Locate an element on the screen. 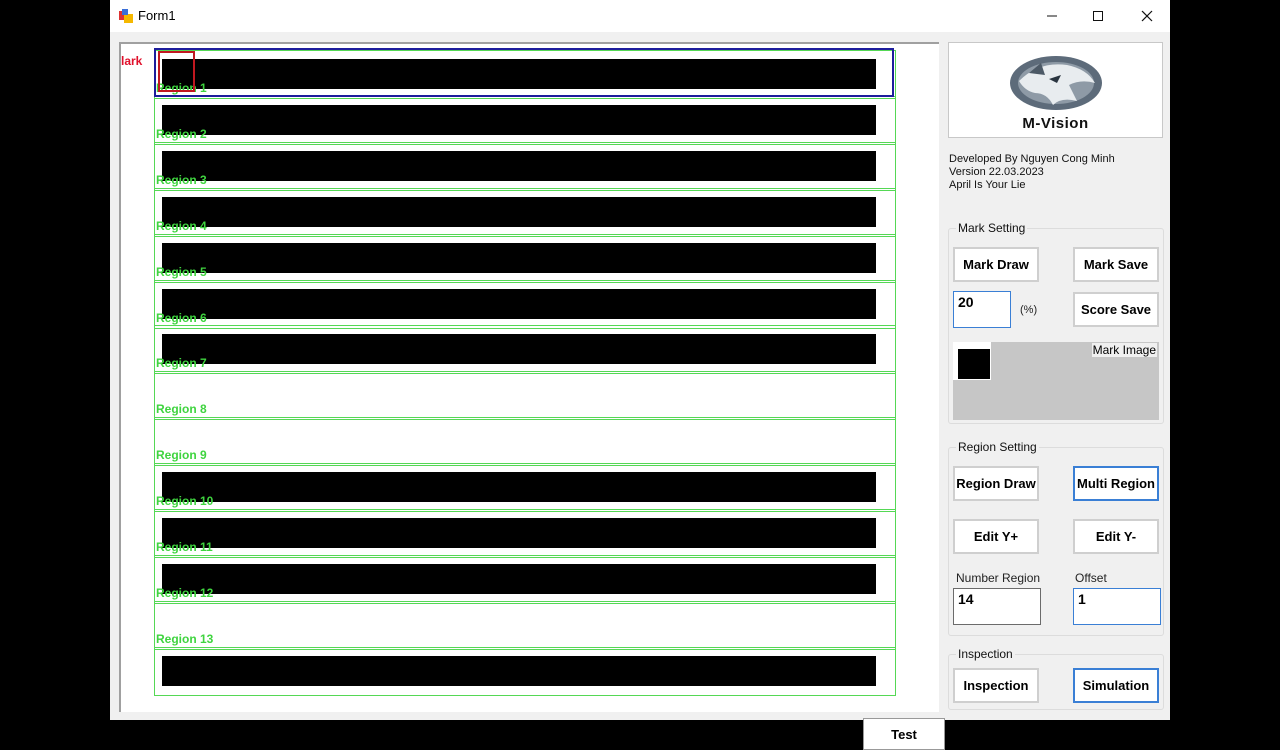 Image resolution: width=1280 pixels, height=750 pixels. region-setting-title: Region Setting is located at coordinates (997, 447).